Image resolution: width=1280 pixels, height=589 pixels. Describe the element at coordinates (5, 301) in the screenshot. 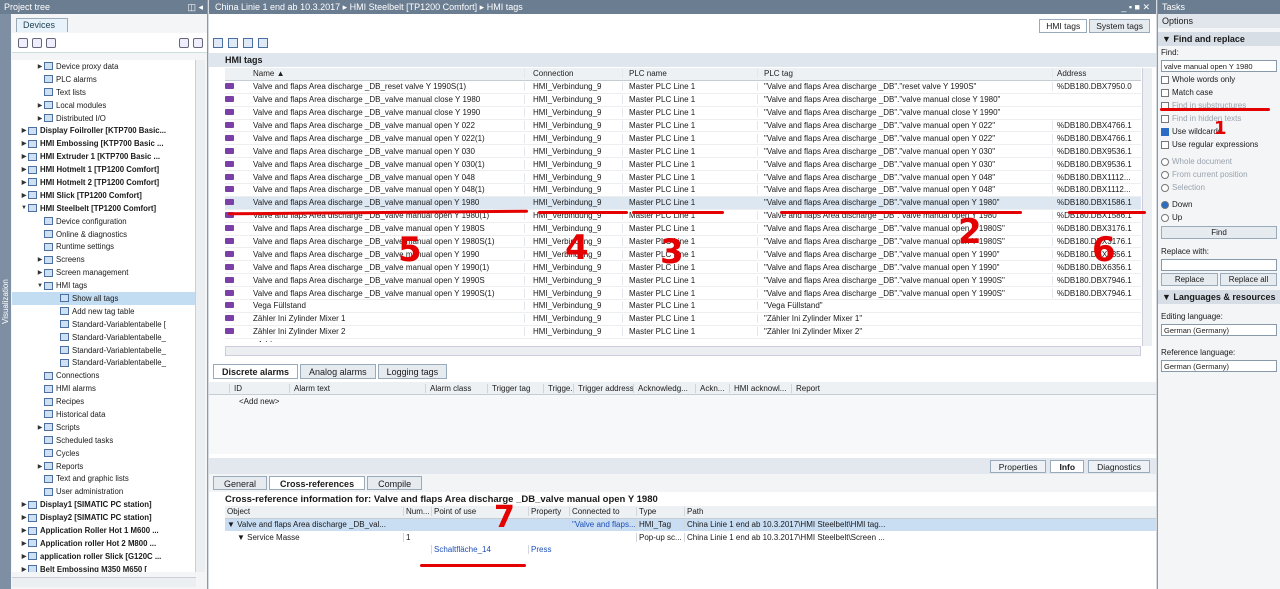

I see `visualization-side-tab: Visualization` at that location.